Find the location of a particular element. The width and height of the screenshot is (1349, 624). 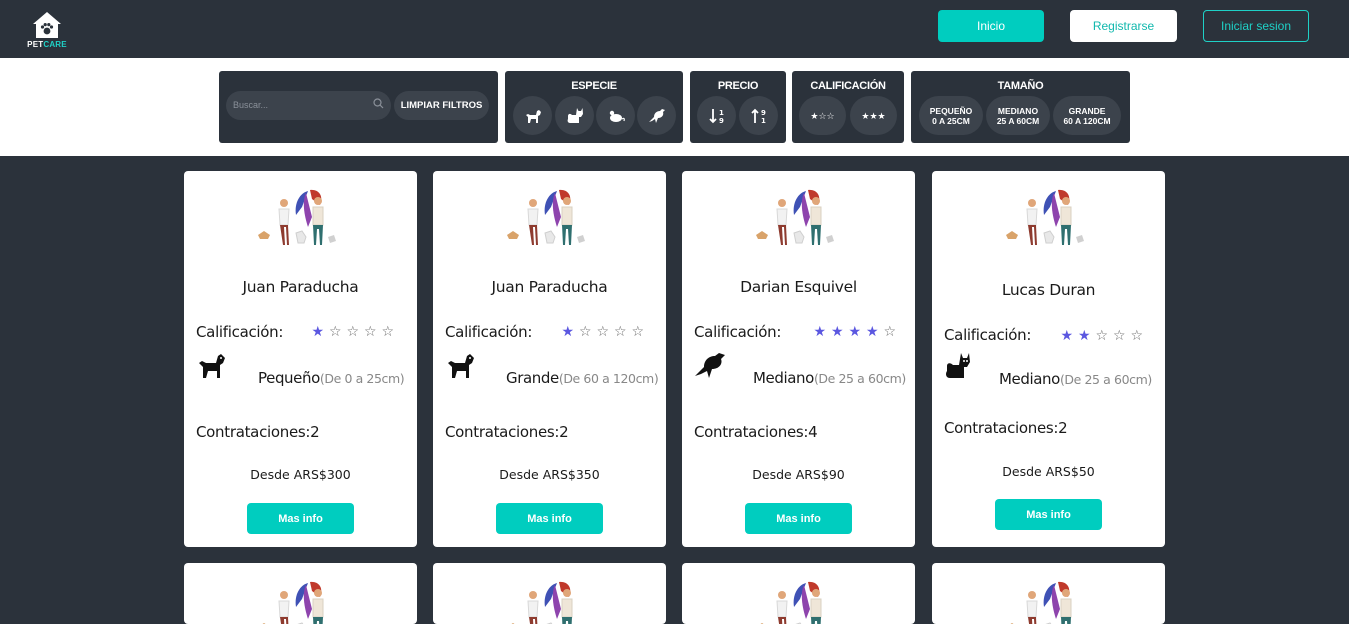

price-descending-button: 9 1 is located at coordinates (758, 115).